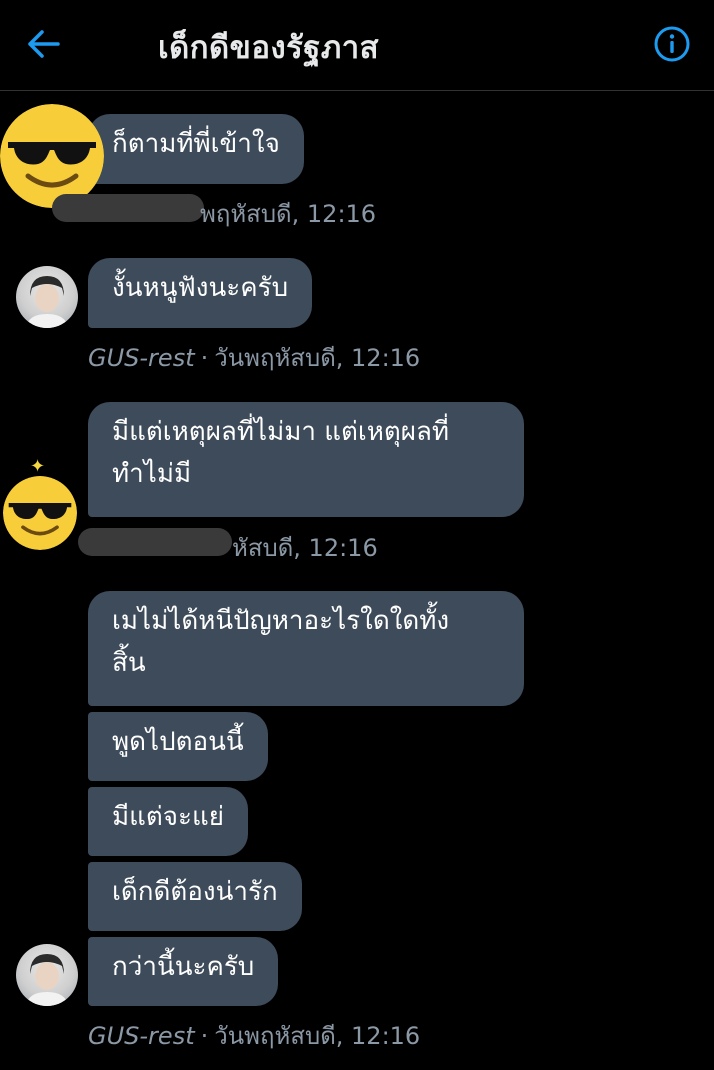 The height and width of the screenshot is (1070, 714). Describe the element at coordinates (196, 144) in the screenshot. I see `message-text: ก็ตามที่พี่เข้าใจ` at that location.